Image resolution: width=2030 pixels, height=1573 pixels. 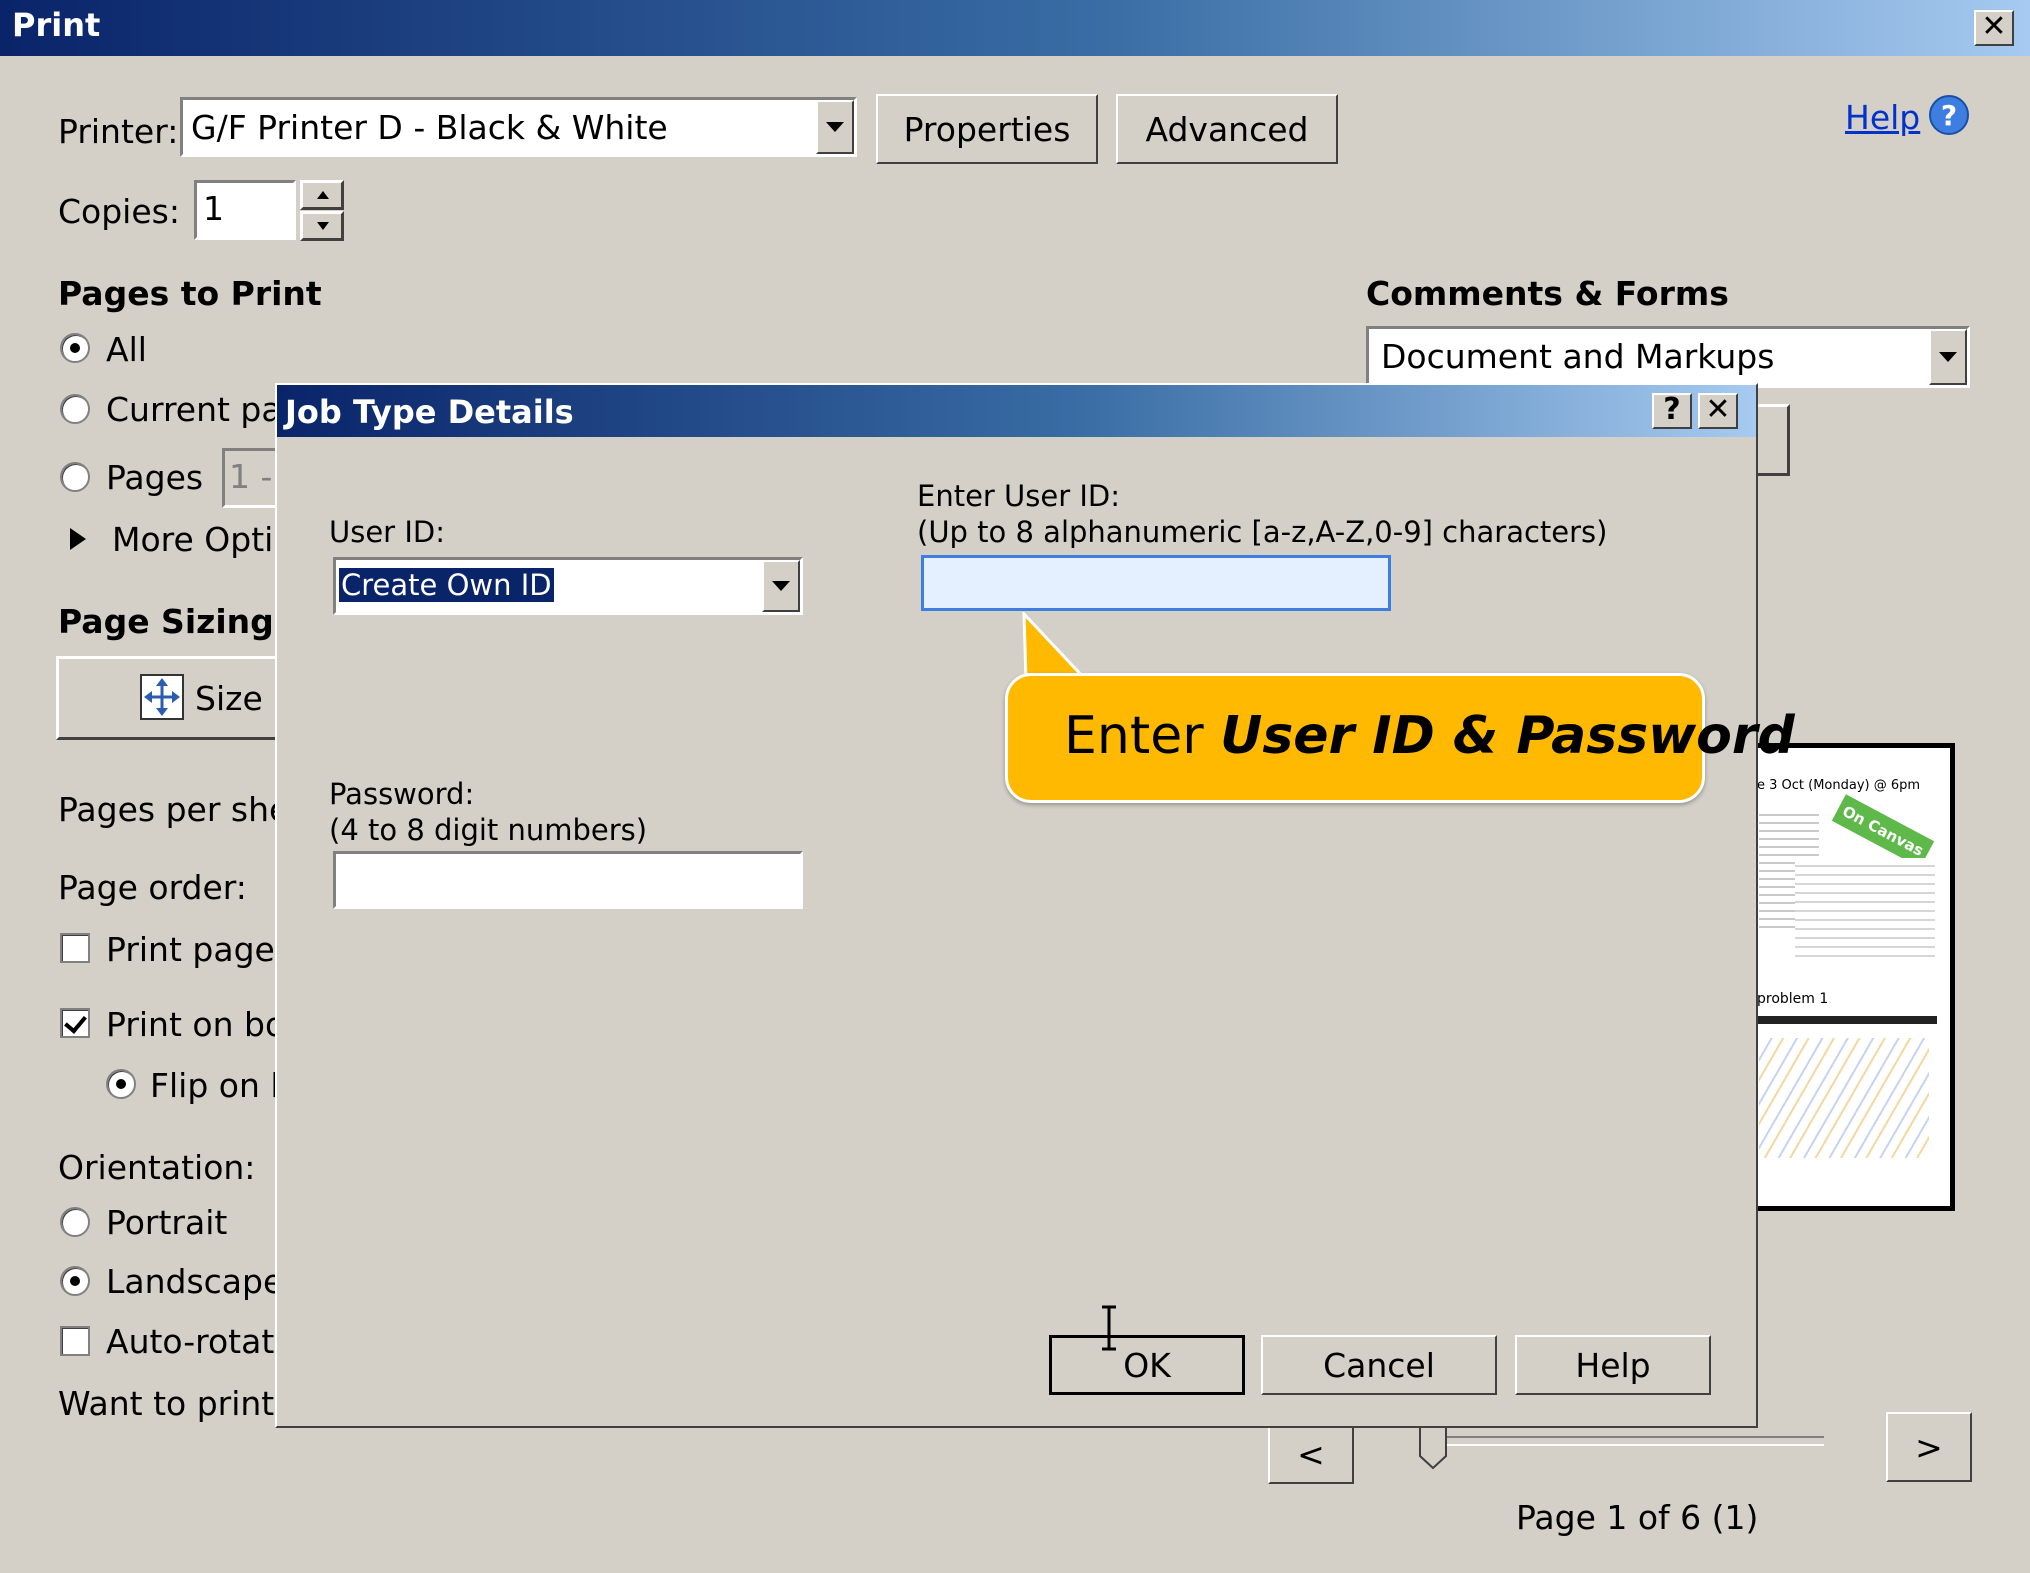 I want to click on size-button-label: Size, so click(x=229, y=698).